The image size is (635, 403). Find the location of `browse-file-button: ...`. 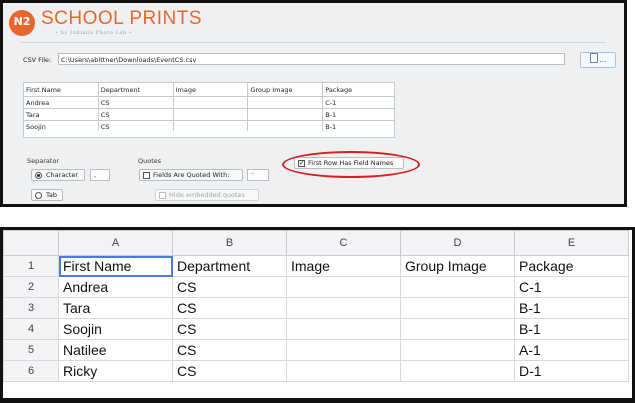

browse-file-button: ... is located at coordinates (598, 60).